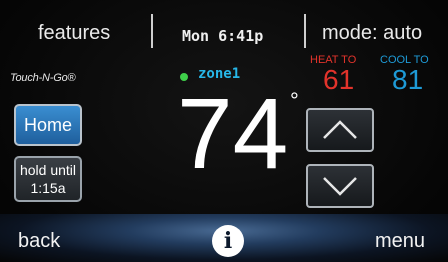 This screenshot has width=448, height=262. Describe the element at coordinates (233, 134) in the screenshot. I see `current-temperature: 74` at that location.